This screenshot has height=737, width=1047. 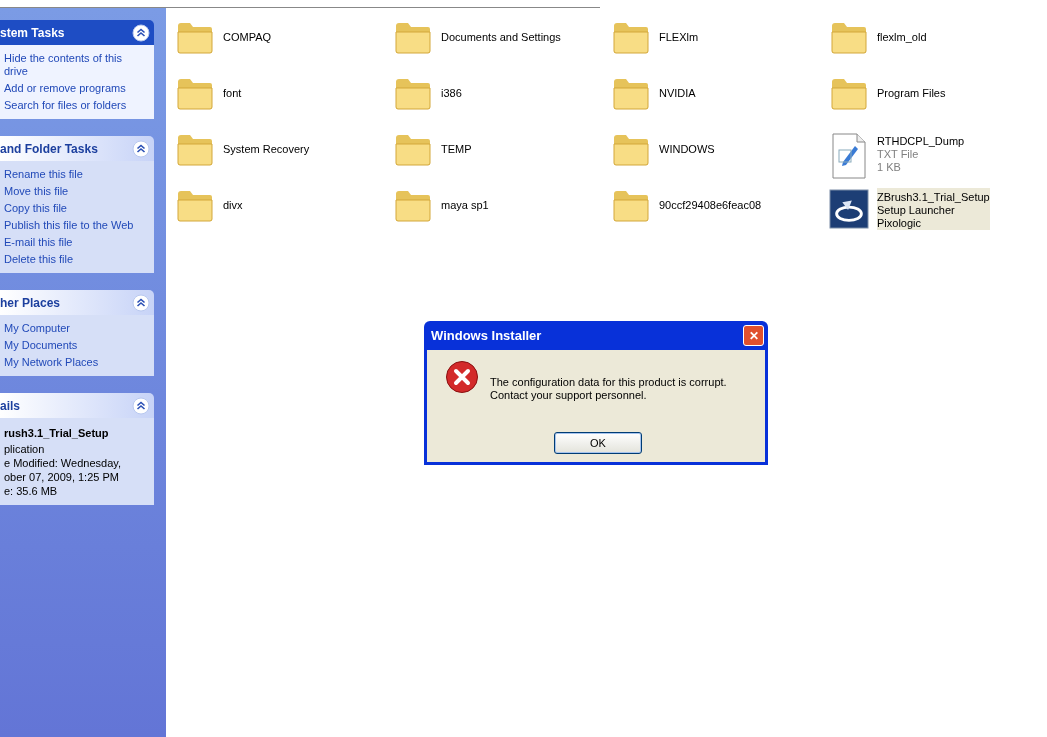 I want to click on file-name: divx, so click(x=233, y=205).